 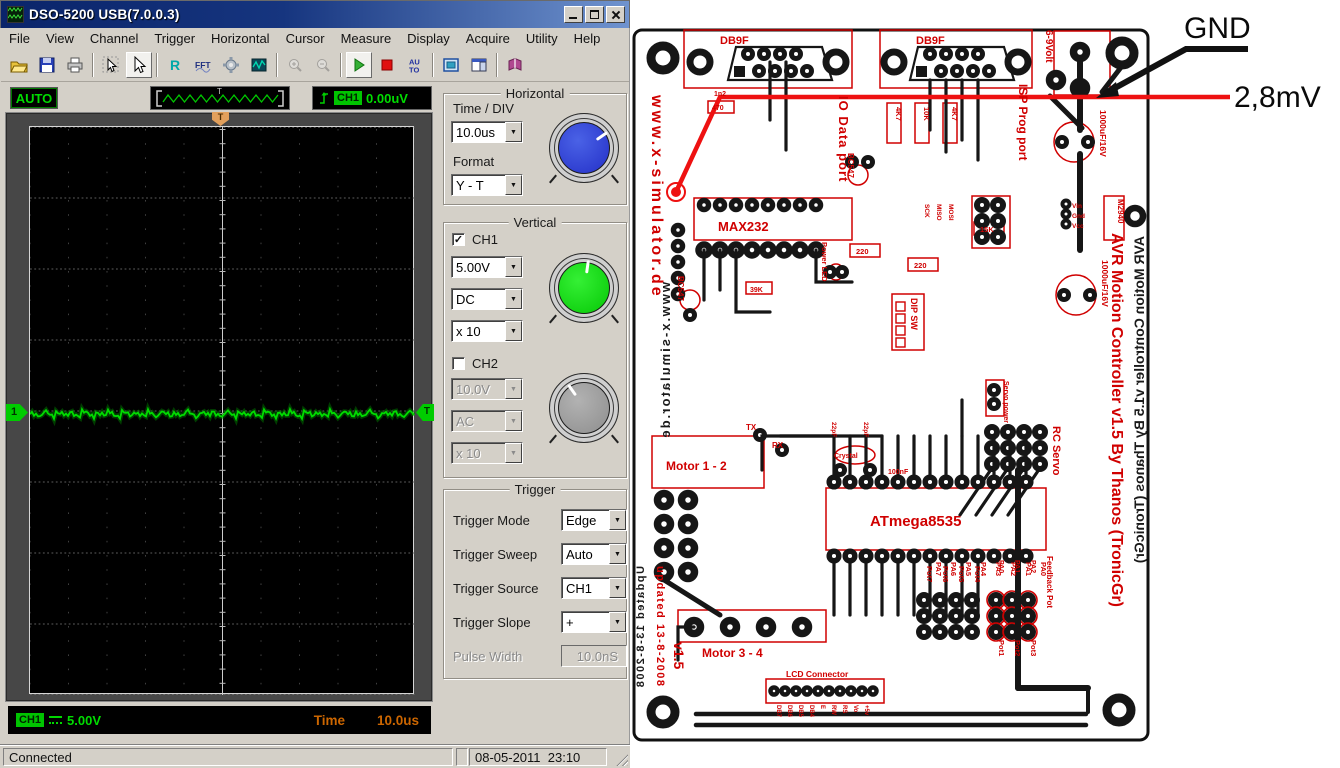 I want to click on trigger-slope-select: + ▼, so click(x=594, y=622).